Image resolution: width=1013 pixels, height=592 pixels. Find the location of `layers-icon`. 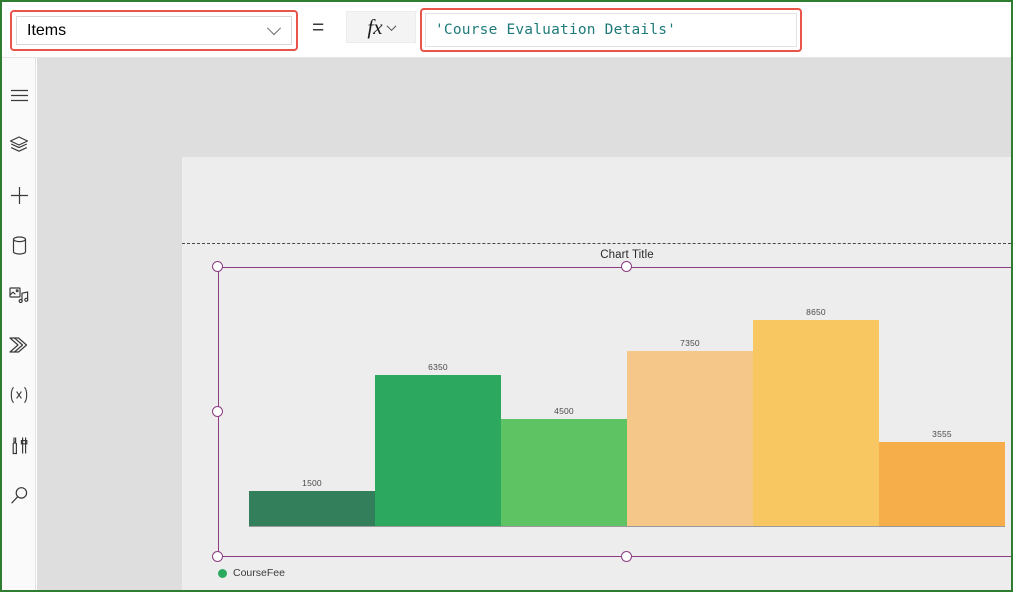

layers-icon is located at coordinates (19, 144).